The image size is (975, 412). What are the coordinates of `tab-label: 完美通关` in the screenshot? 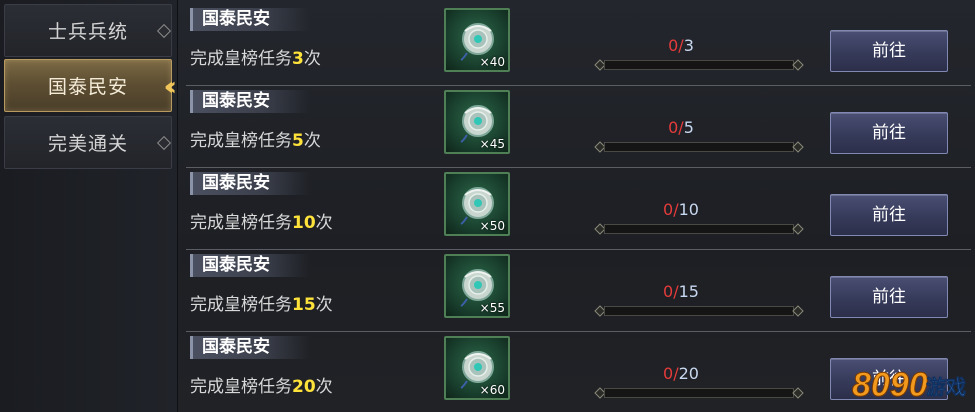 It's located at (87, 144).